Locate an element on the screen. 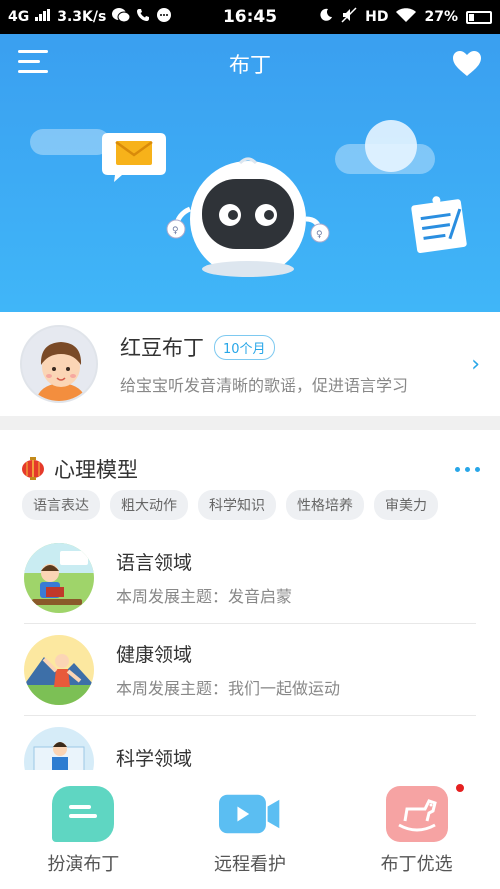 Image resolution: width=500 pixels, height=889 pixels. heart-icon is located at coordinates (467, 63).